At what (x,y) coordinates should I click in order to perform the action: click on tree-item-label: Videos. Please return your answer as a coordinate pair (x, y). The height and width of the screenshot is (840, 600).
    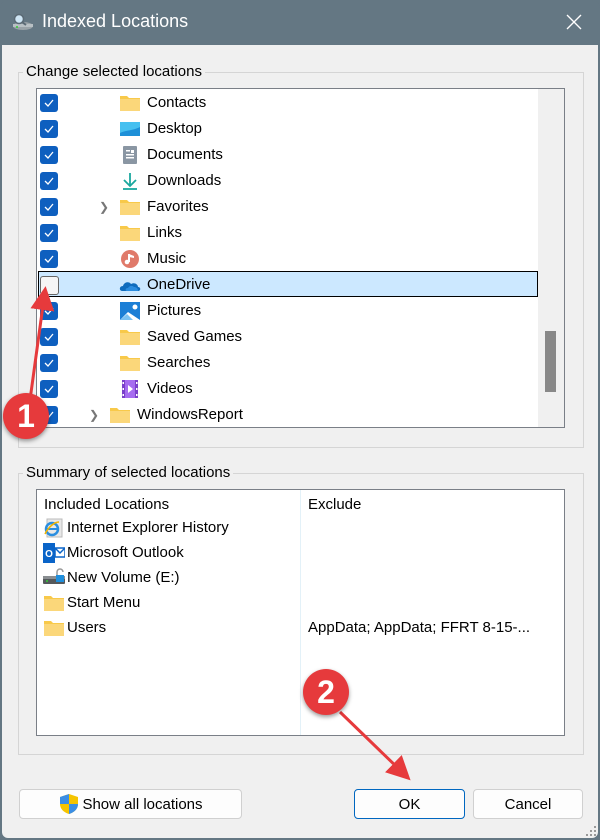
    Looking at the image, I should click on (170, 388).